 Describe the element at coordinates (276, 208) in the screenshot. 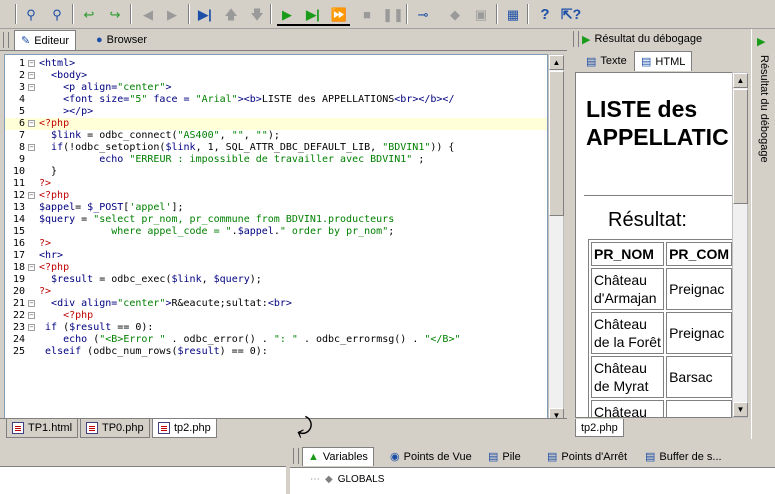

I see `code-line: 13 $appel= $_POST['appel'];` at that location.